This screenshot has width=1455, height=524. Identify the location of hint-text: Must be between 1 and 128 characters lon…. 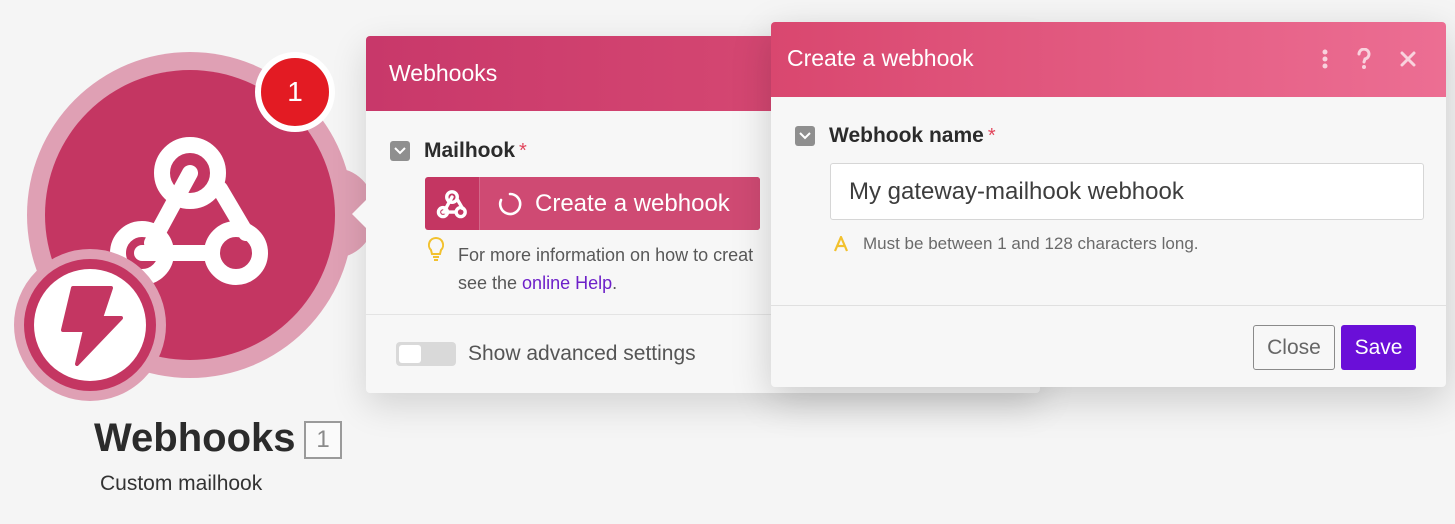
(1031, 243).